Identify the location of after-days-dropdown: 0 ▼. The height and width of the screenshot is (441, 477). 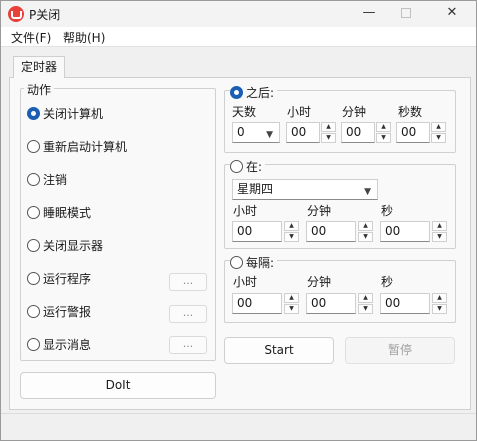
(256, 132).